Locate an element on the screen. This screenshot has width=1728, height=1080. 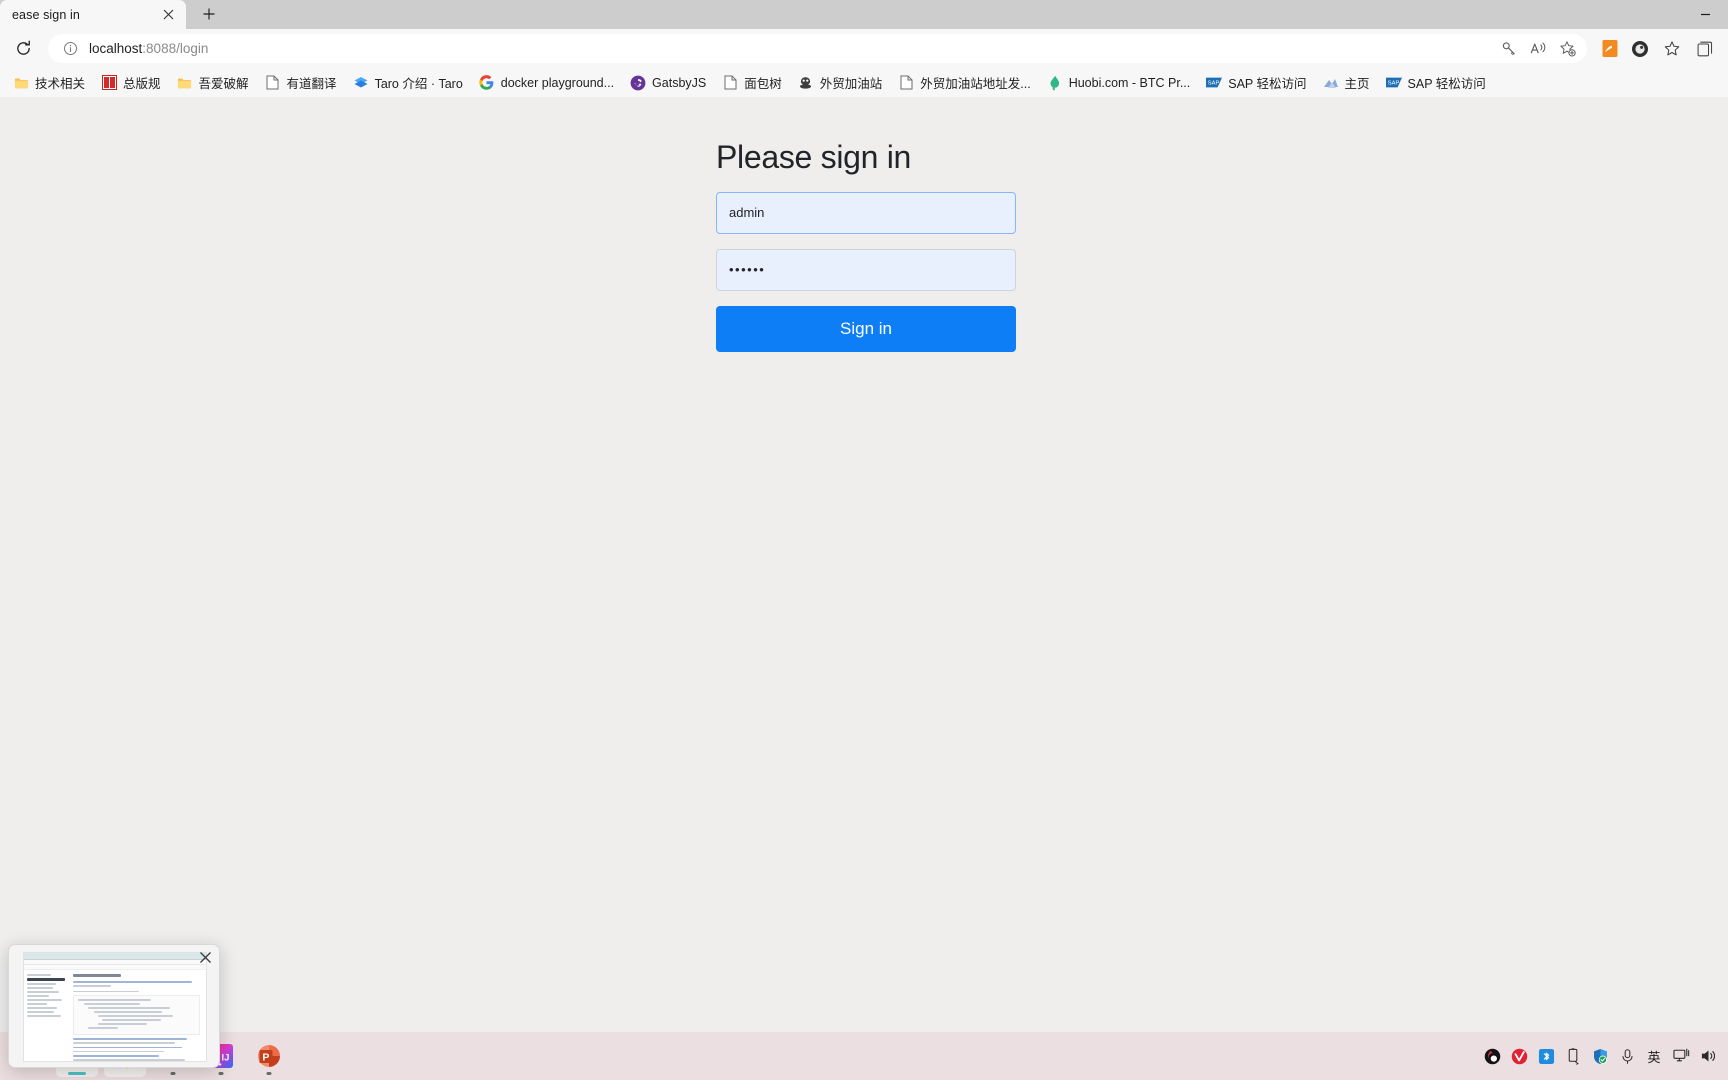
bookmark-item: 吾爱破解 is located at coordinates (213, 82).